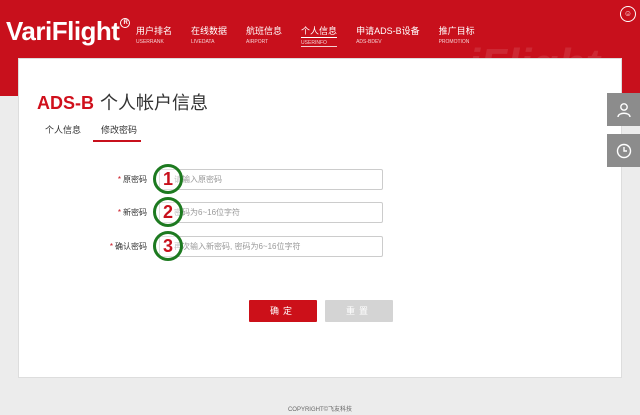 This screenshot has width=640, height=415. What do you see at coordinates (117, 132) in the screenshot?
I see `tab-change-password: 修改密码` at bounding box center [117, 132].